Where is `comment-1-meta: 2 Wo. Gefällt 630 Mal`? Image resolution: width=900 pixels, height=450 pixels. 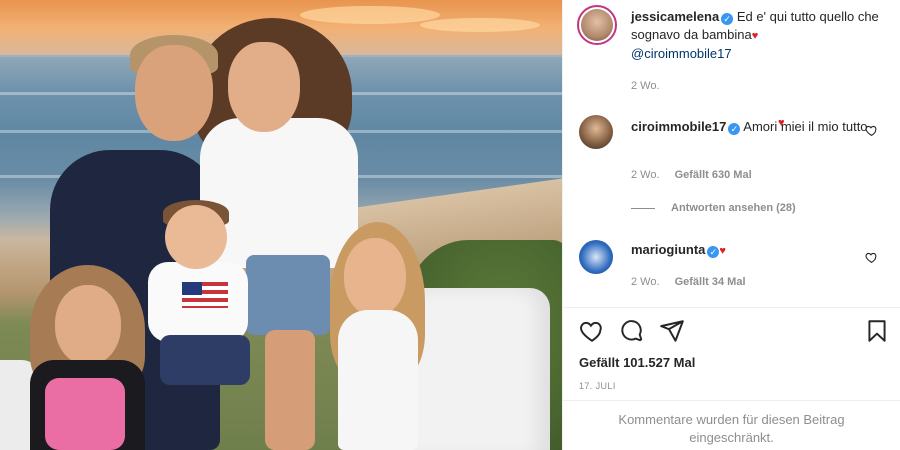 comment-1-meta: 2 Wo. Gefällt 630 Mal is located at coordinates (697, 175).